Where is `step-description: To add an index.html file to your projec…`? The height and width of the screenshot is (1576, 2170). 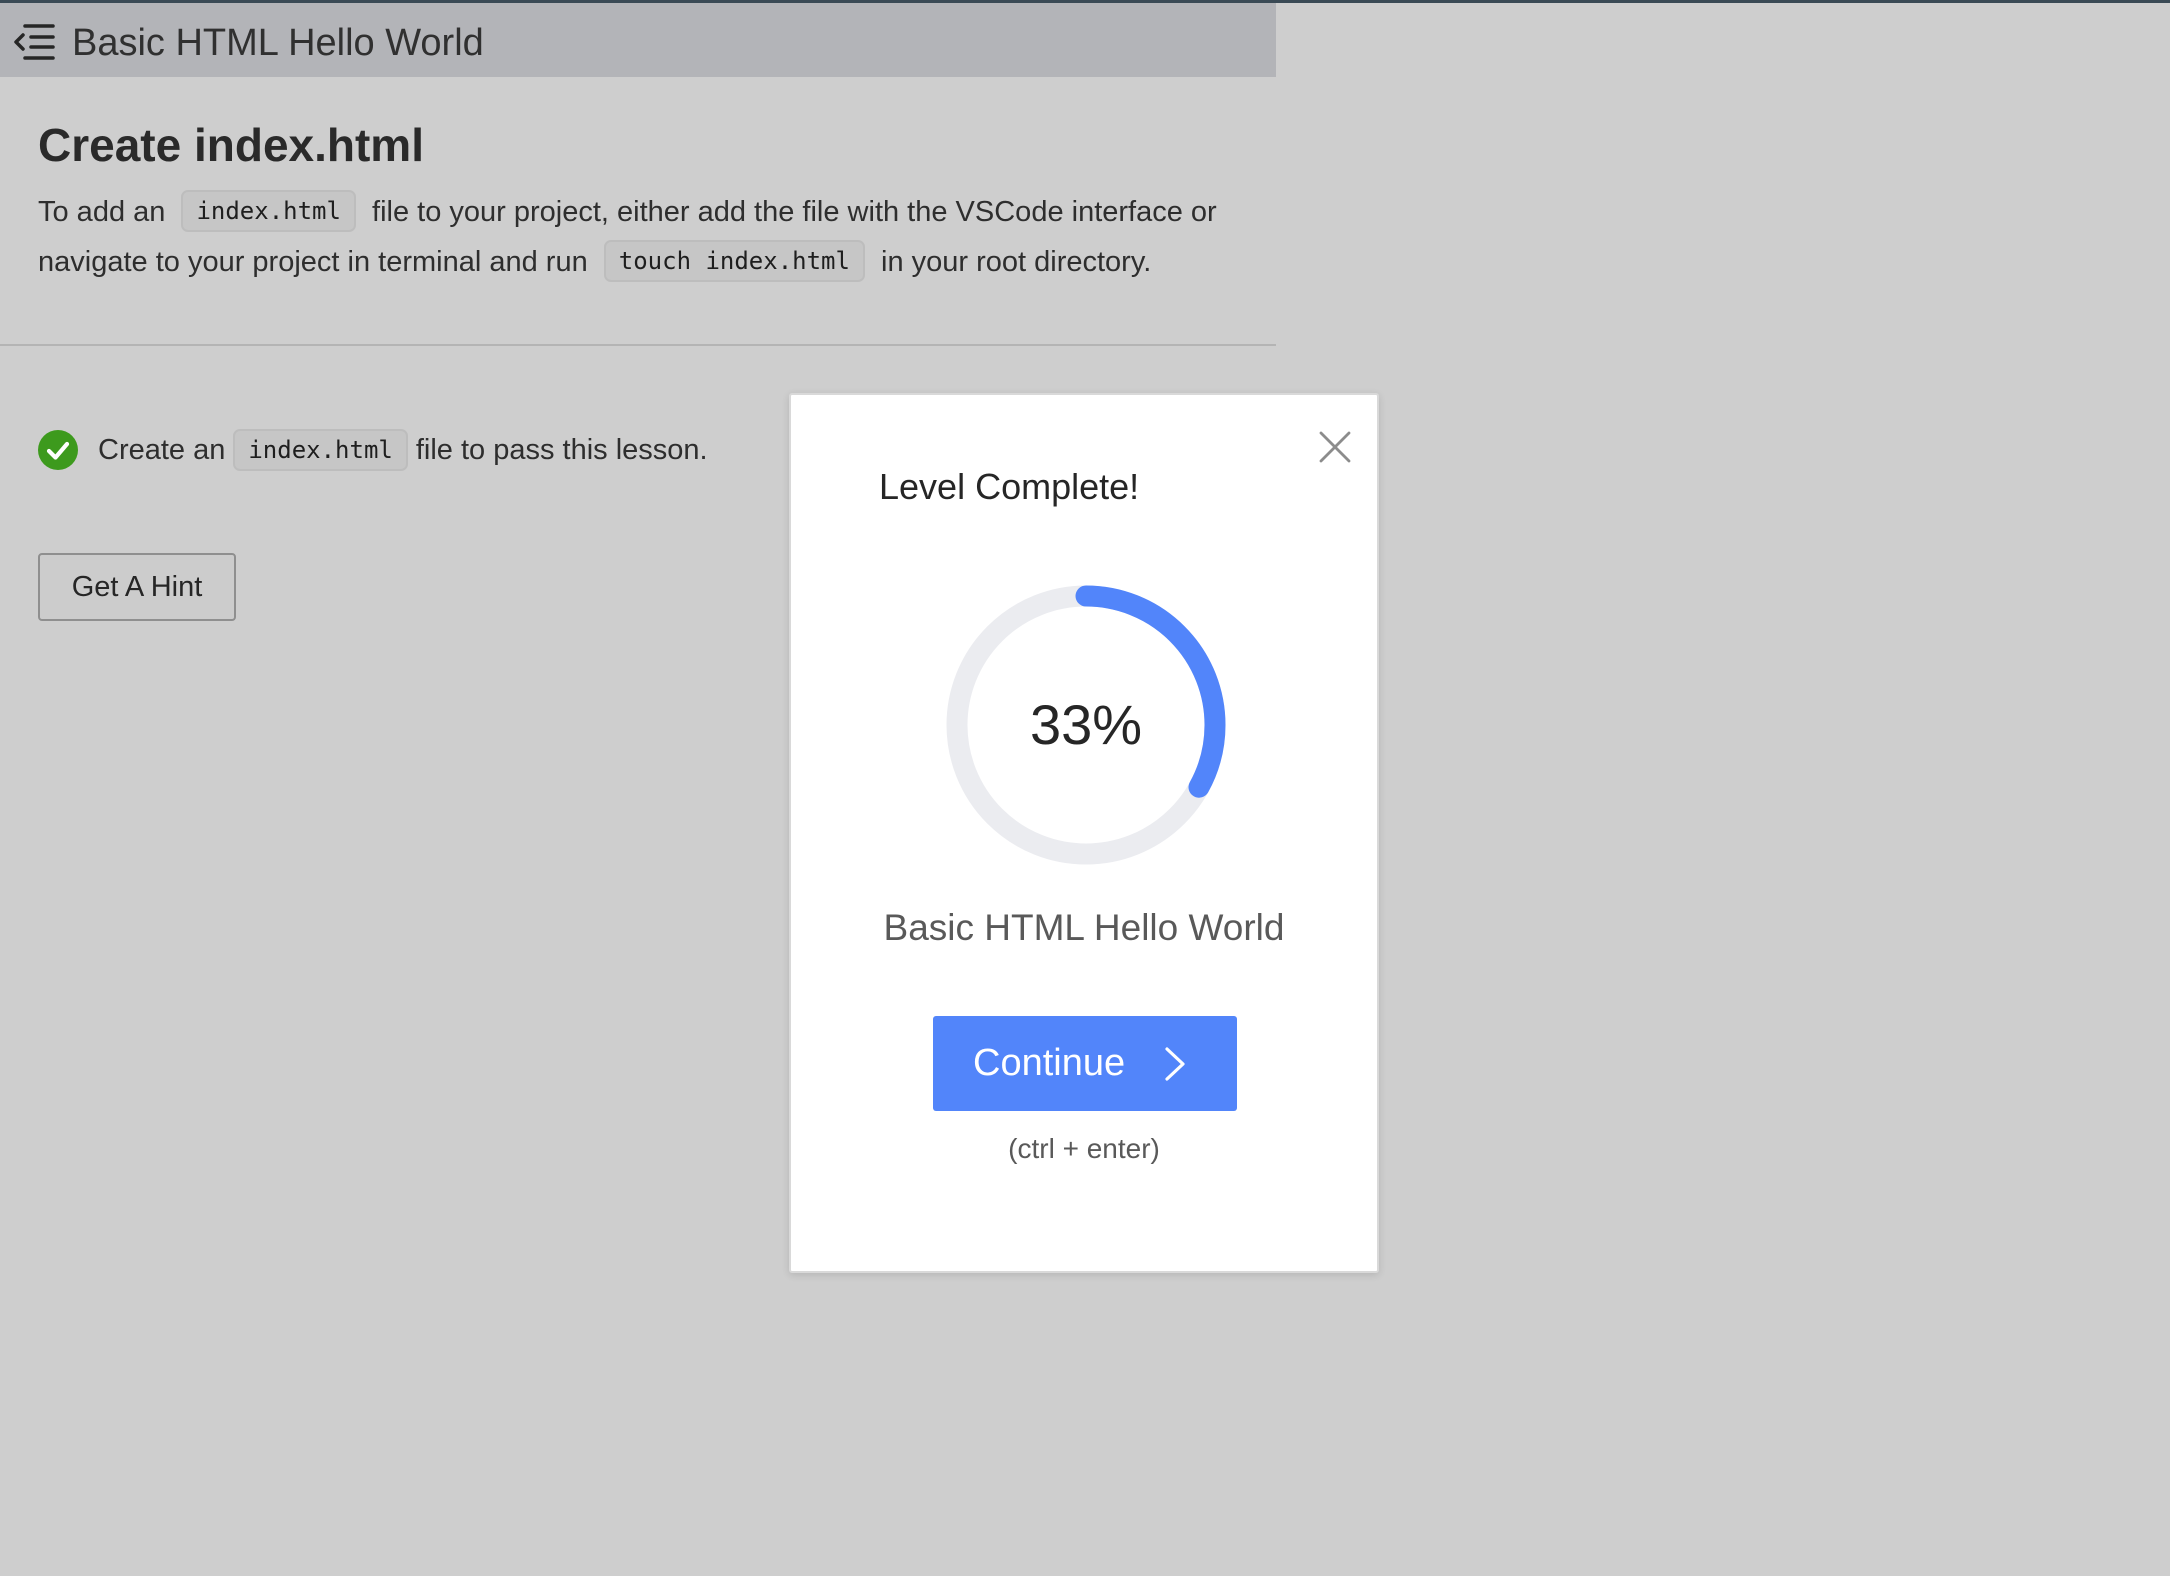
step-description: To add an index.html file to your projec… is located at coordinates (648, 237).